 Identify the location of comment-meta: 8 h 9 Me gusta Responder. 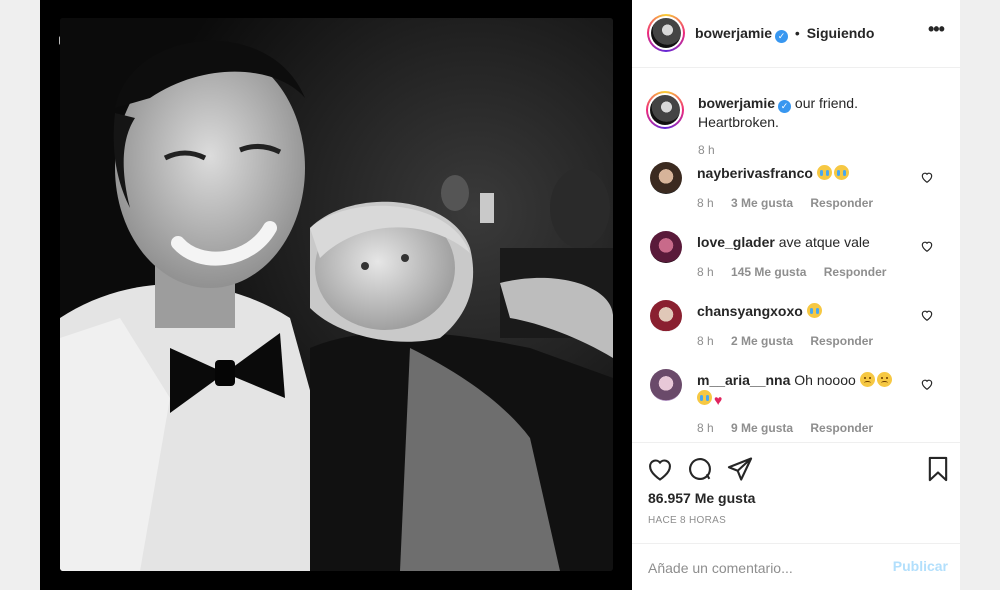
(785, 428).